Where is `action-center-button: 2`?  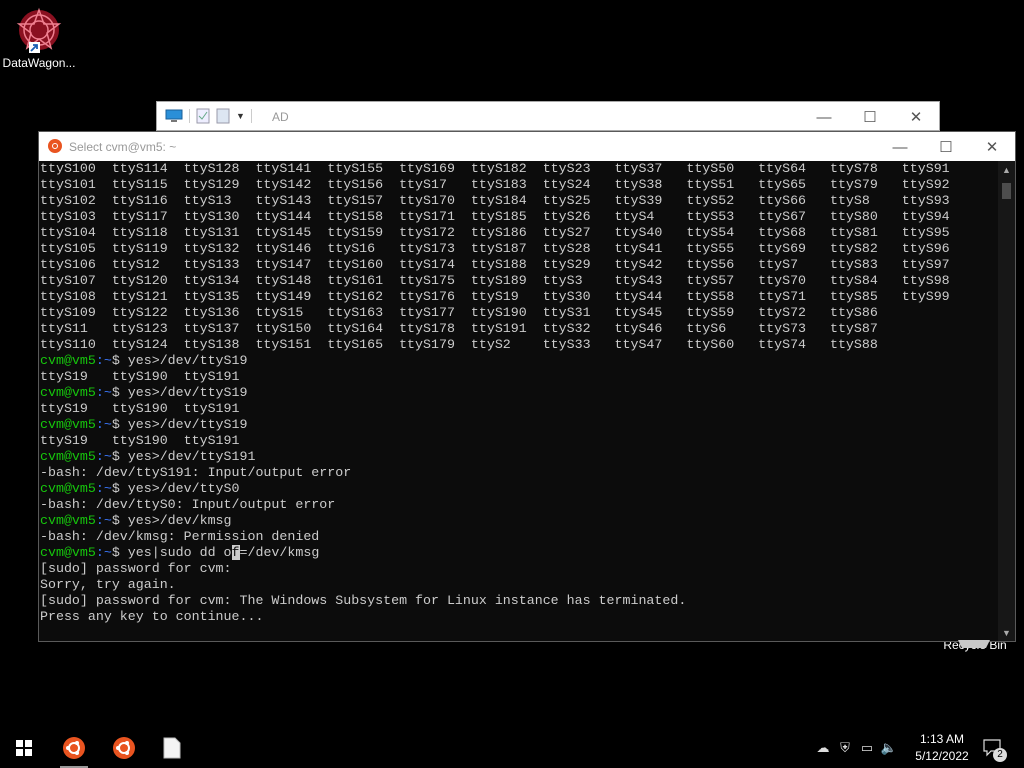
action-center-button: 2 is located at coordinates (993, 748).